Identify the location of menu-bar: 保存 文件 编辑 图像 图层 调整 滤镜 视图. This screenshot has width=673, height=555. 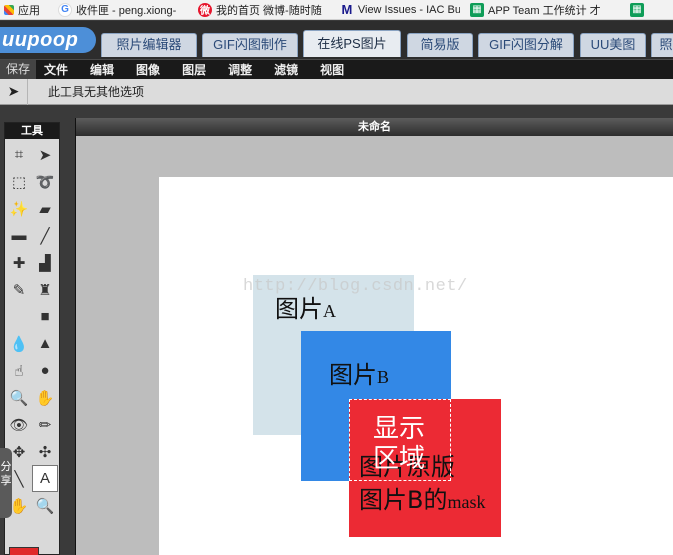
(336, 69).